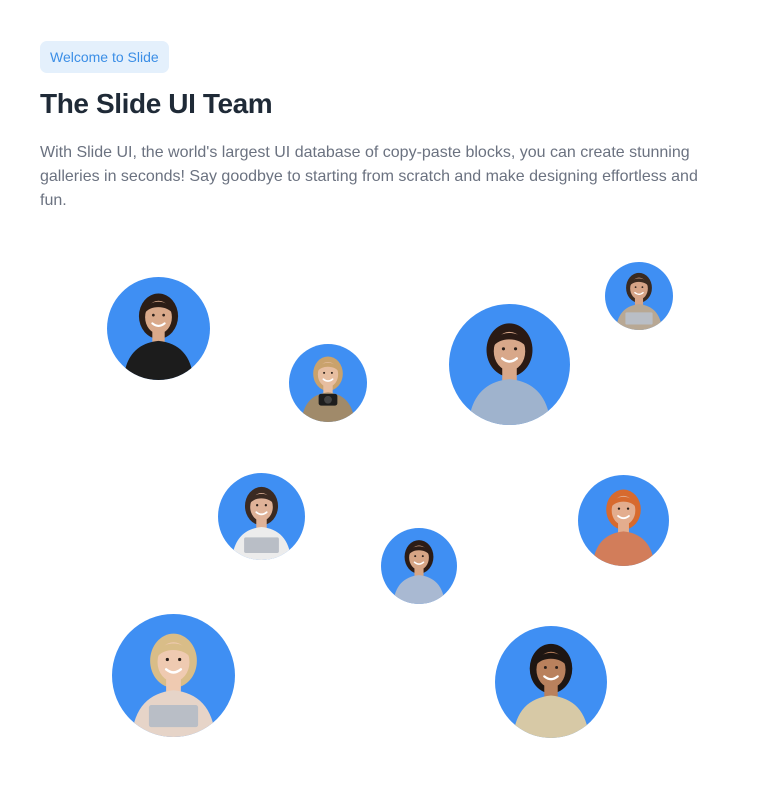  What do you see at coordinates (104, 57) in the screenshot?
I see `welcome-badge: Welcome to Slide` at bounding box center [104, 57].